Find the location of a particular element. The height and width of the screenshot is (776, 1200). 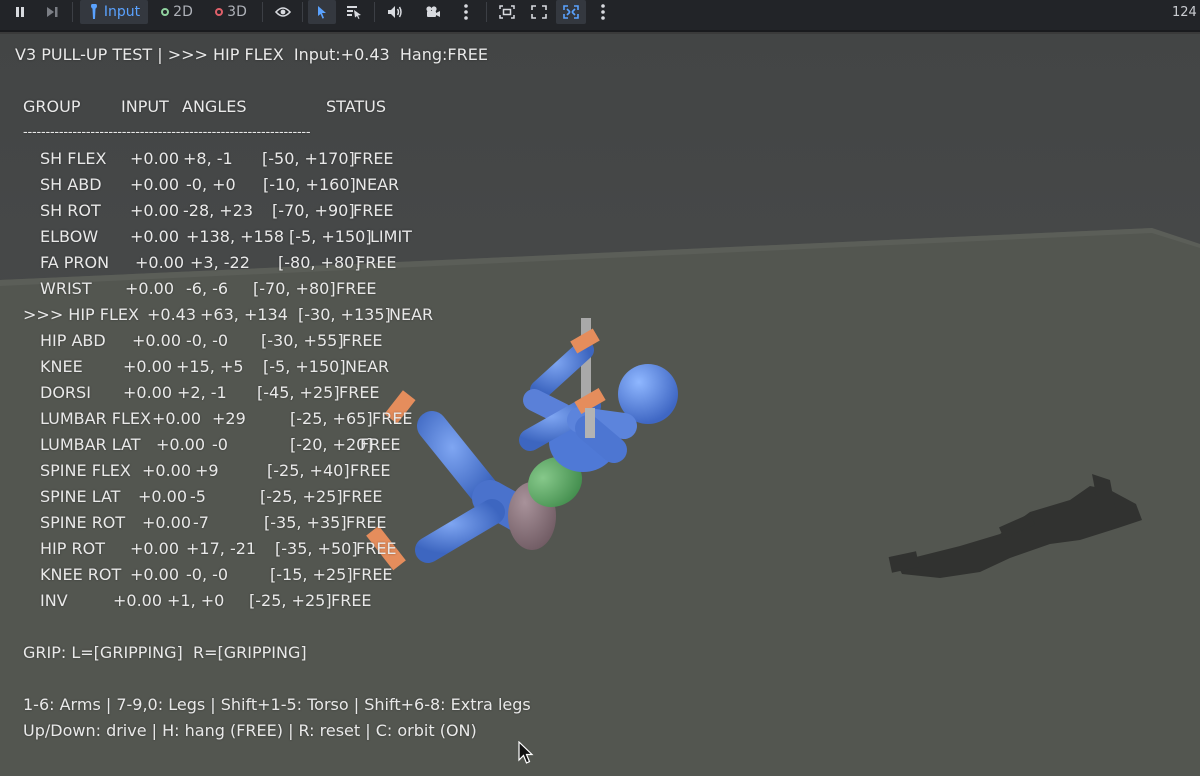

joint-row-angles: +9 is located at coordinates (207, 470).